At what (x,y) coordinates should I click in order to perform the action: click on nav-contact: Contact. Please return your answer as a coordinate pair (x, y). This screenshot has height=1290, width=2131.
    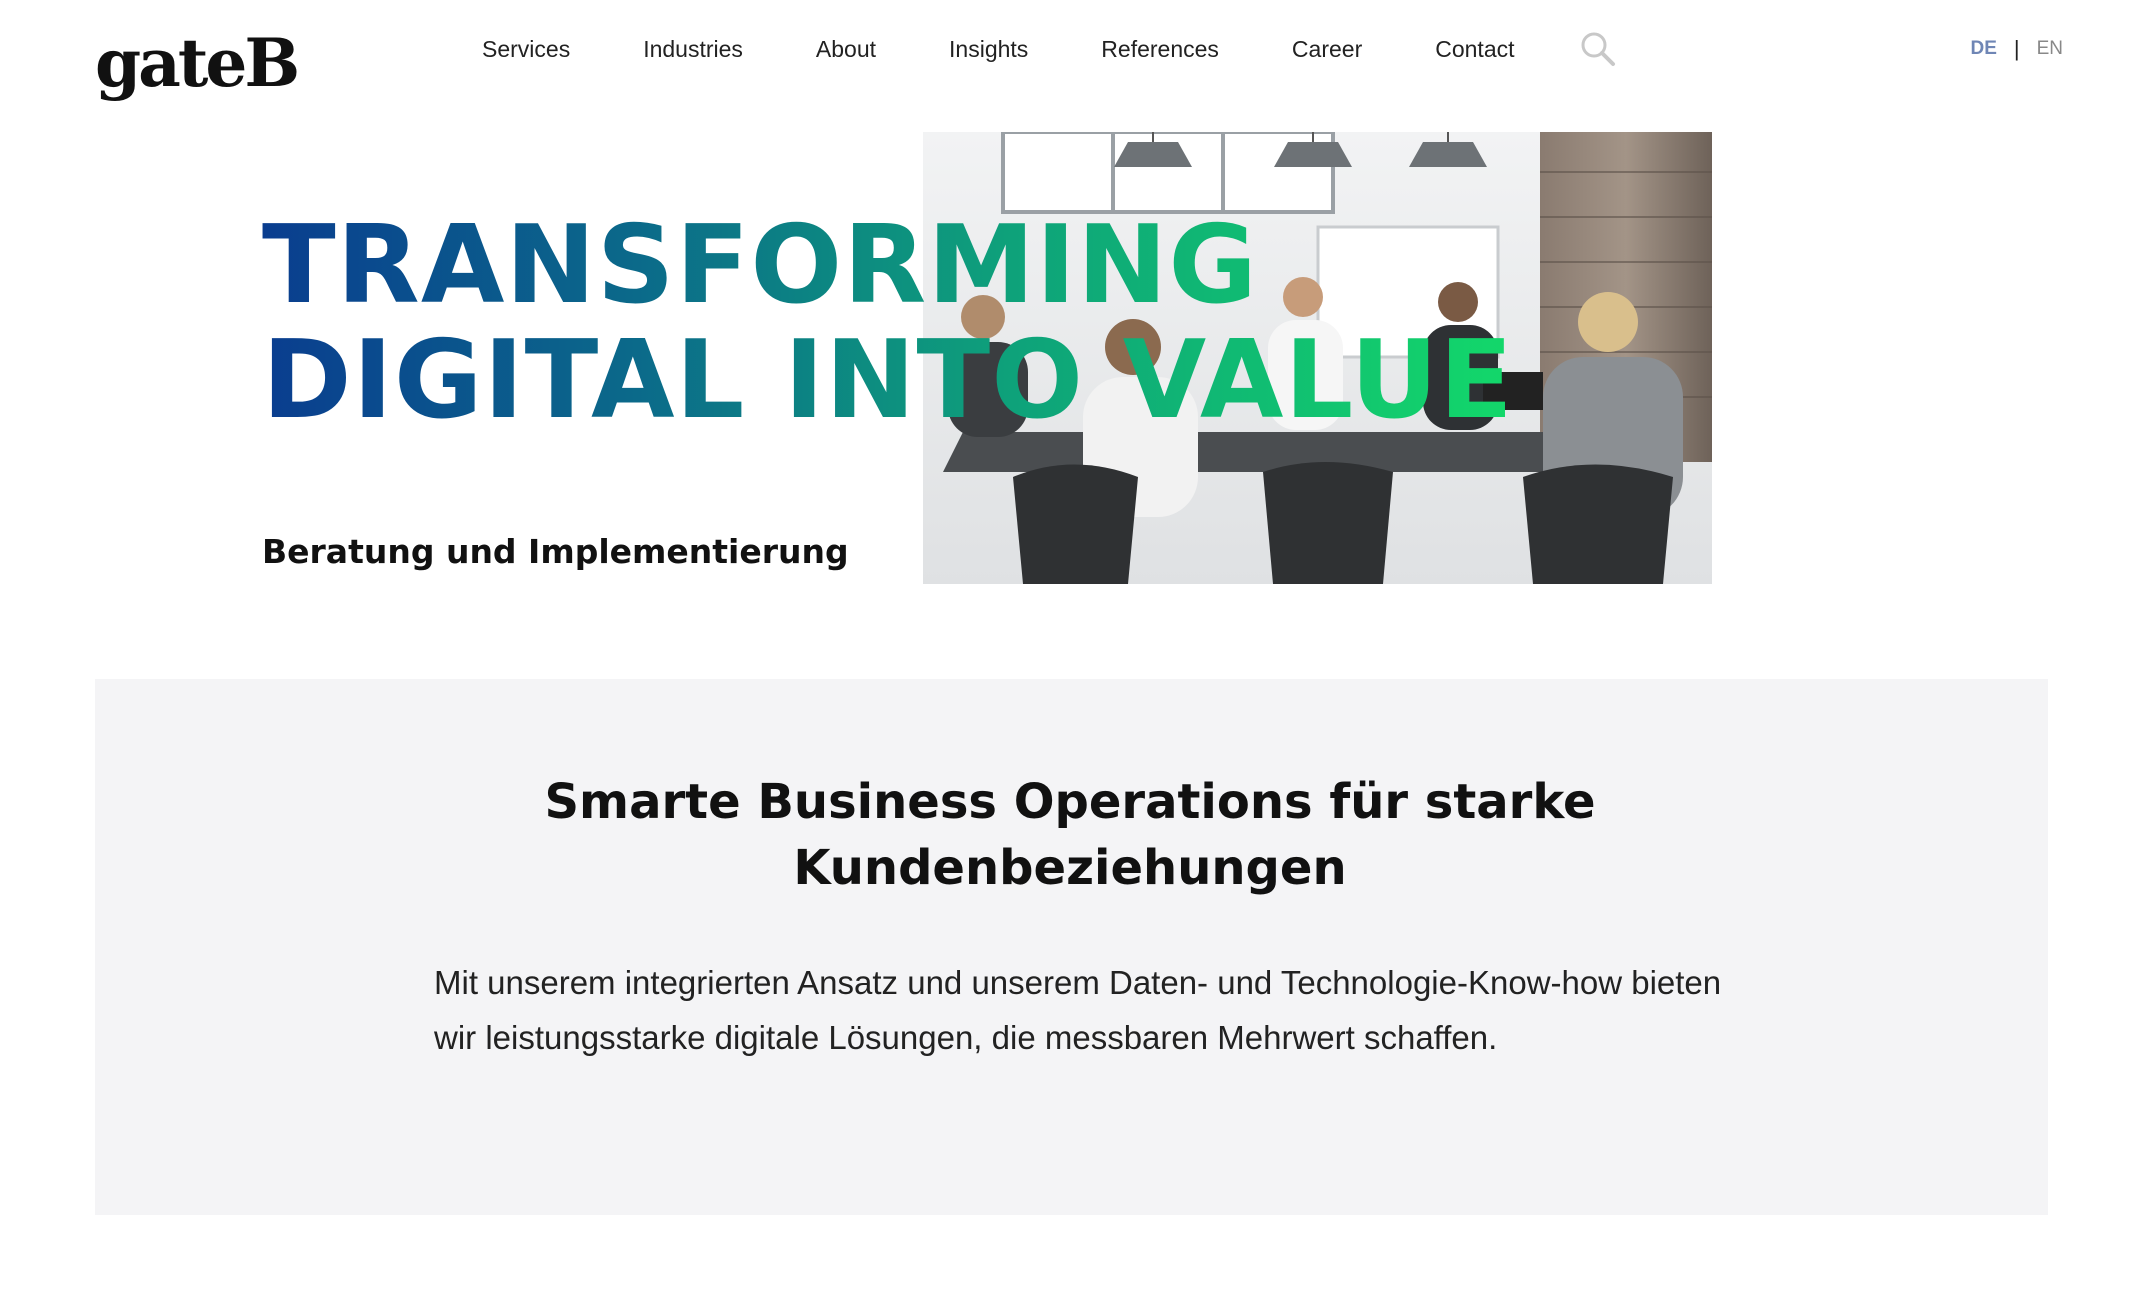
    Looking at the image, I should click on (1474, 49).